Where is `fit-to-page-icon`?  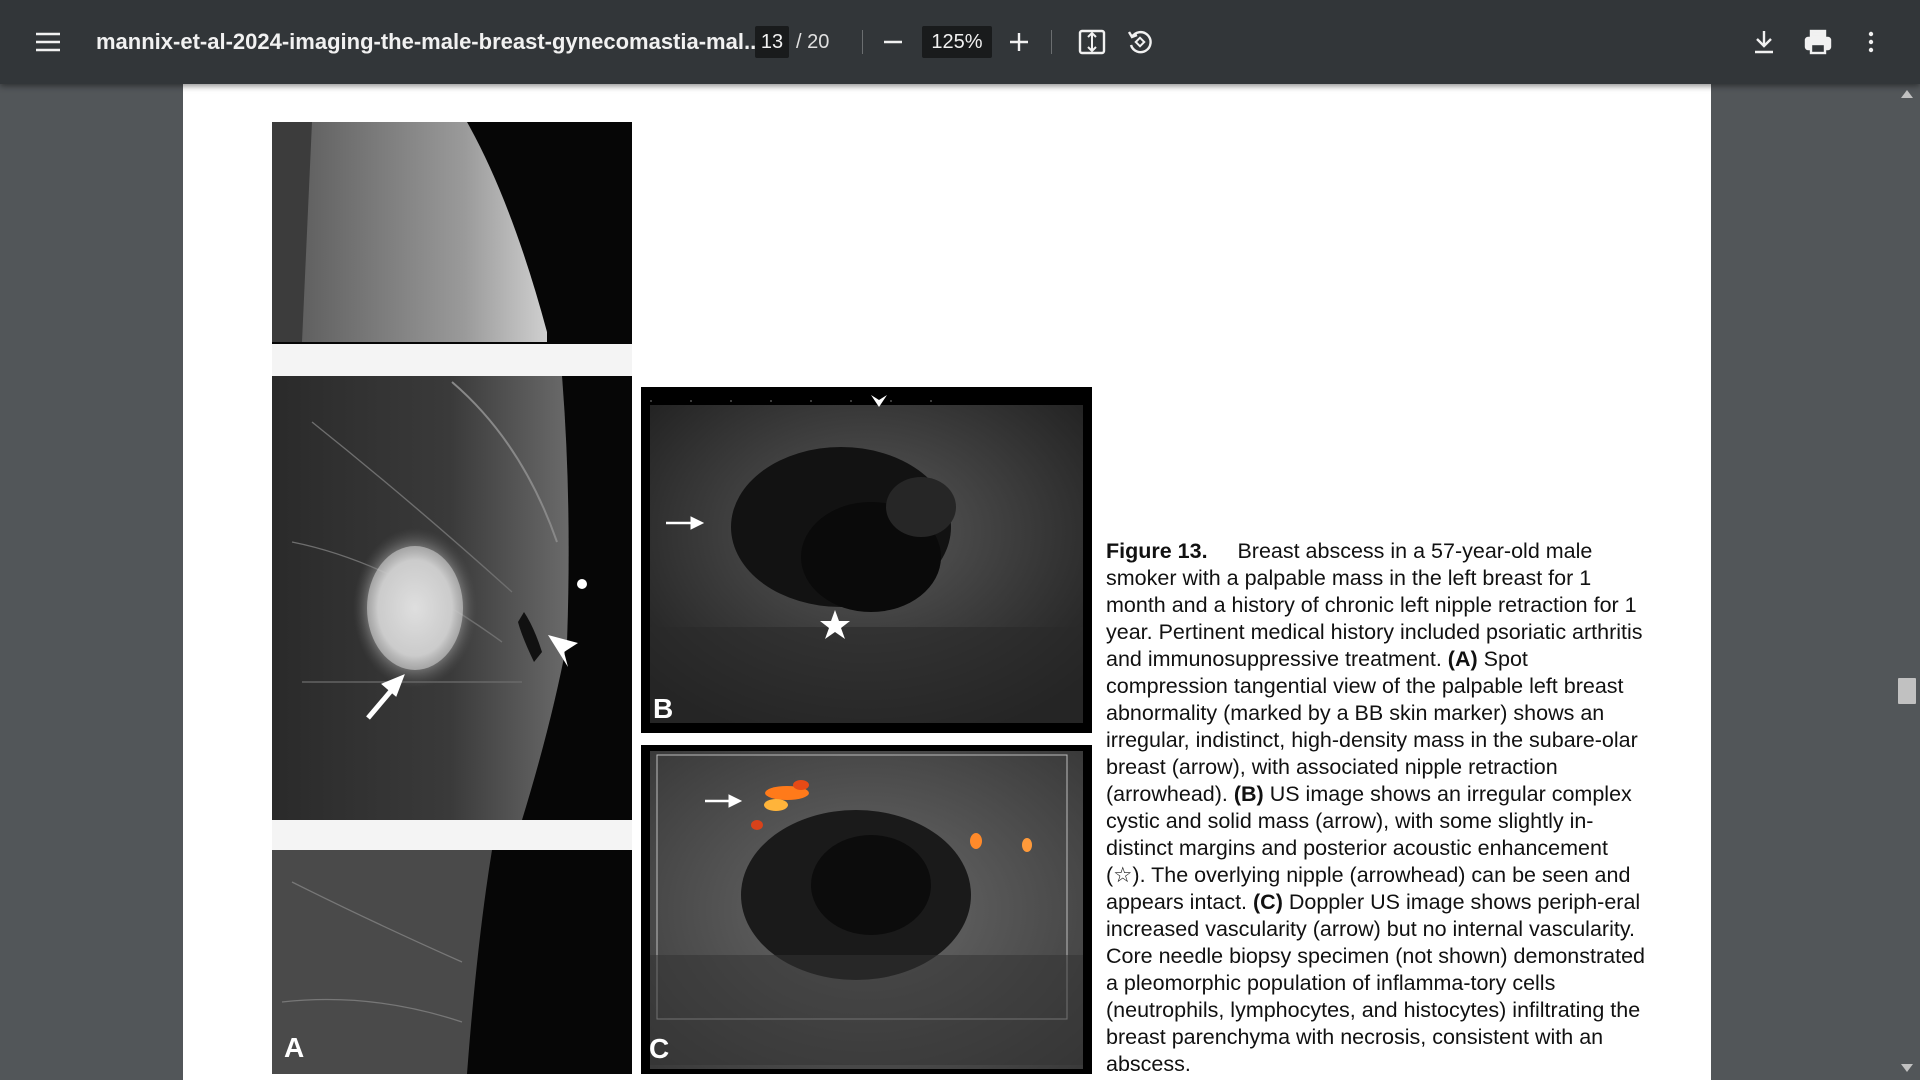 fit-to-page-icon is located at coordinates (1092, 42).